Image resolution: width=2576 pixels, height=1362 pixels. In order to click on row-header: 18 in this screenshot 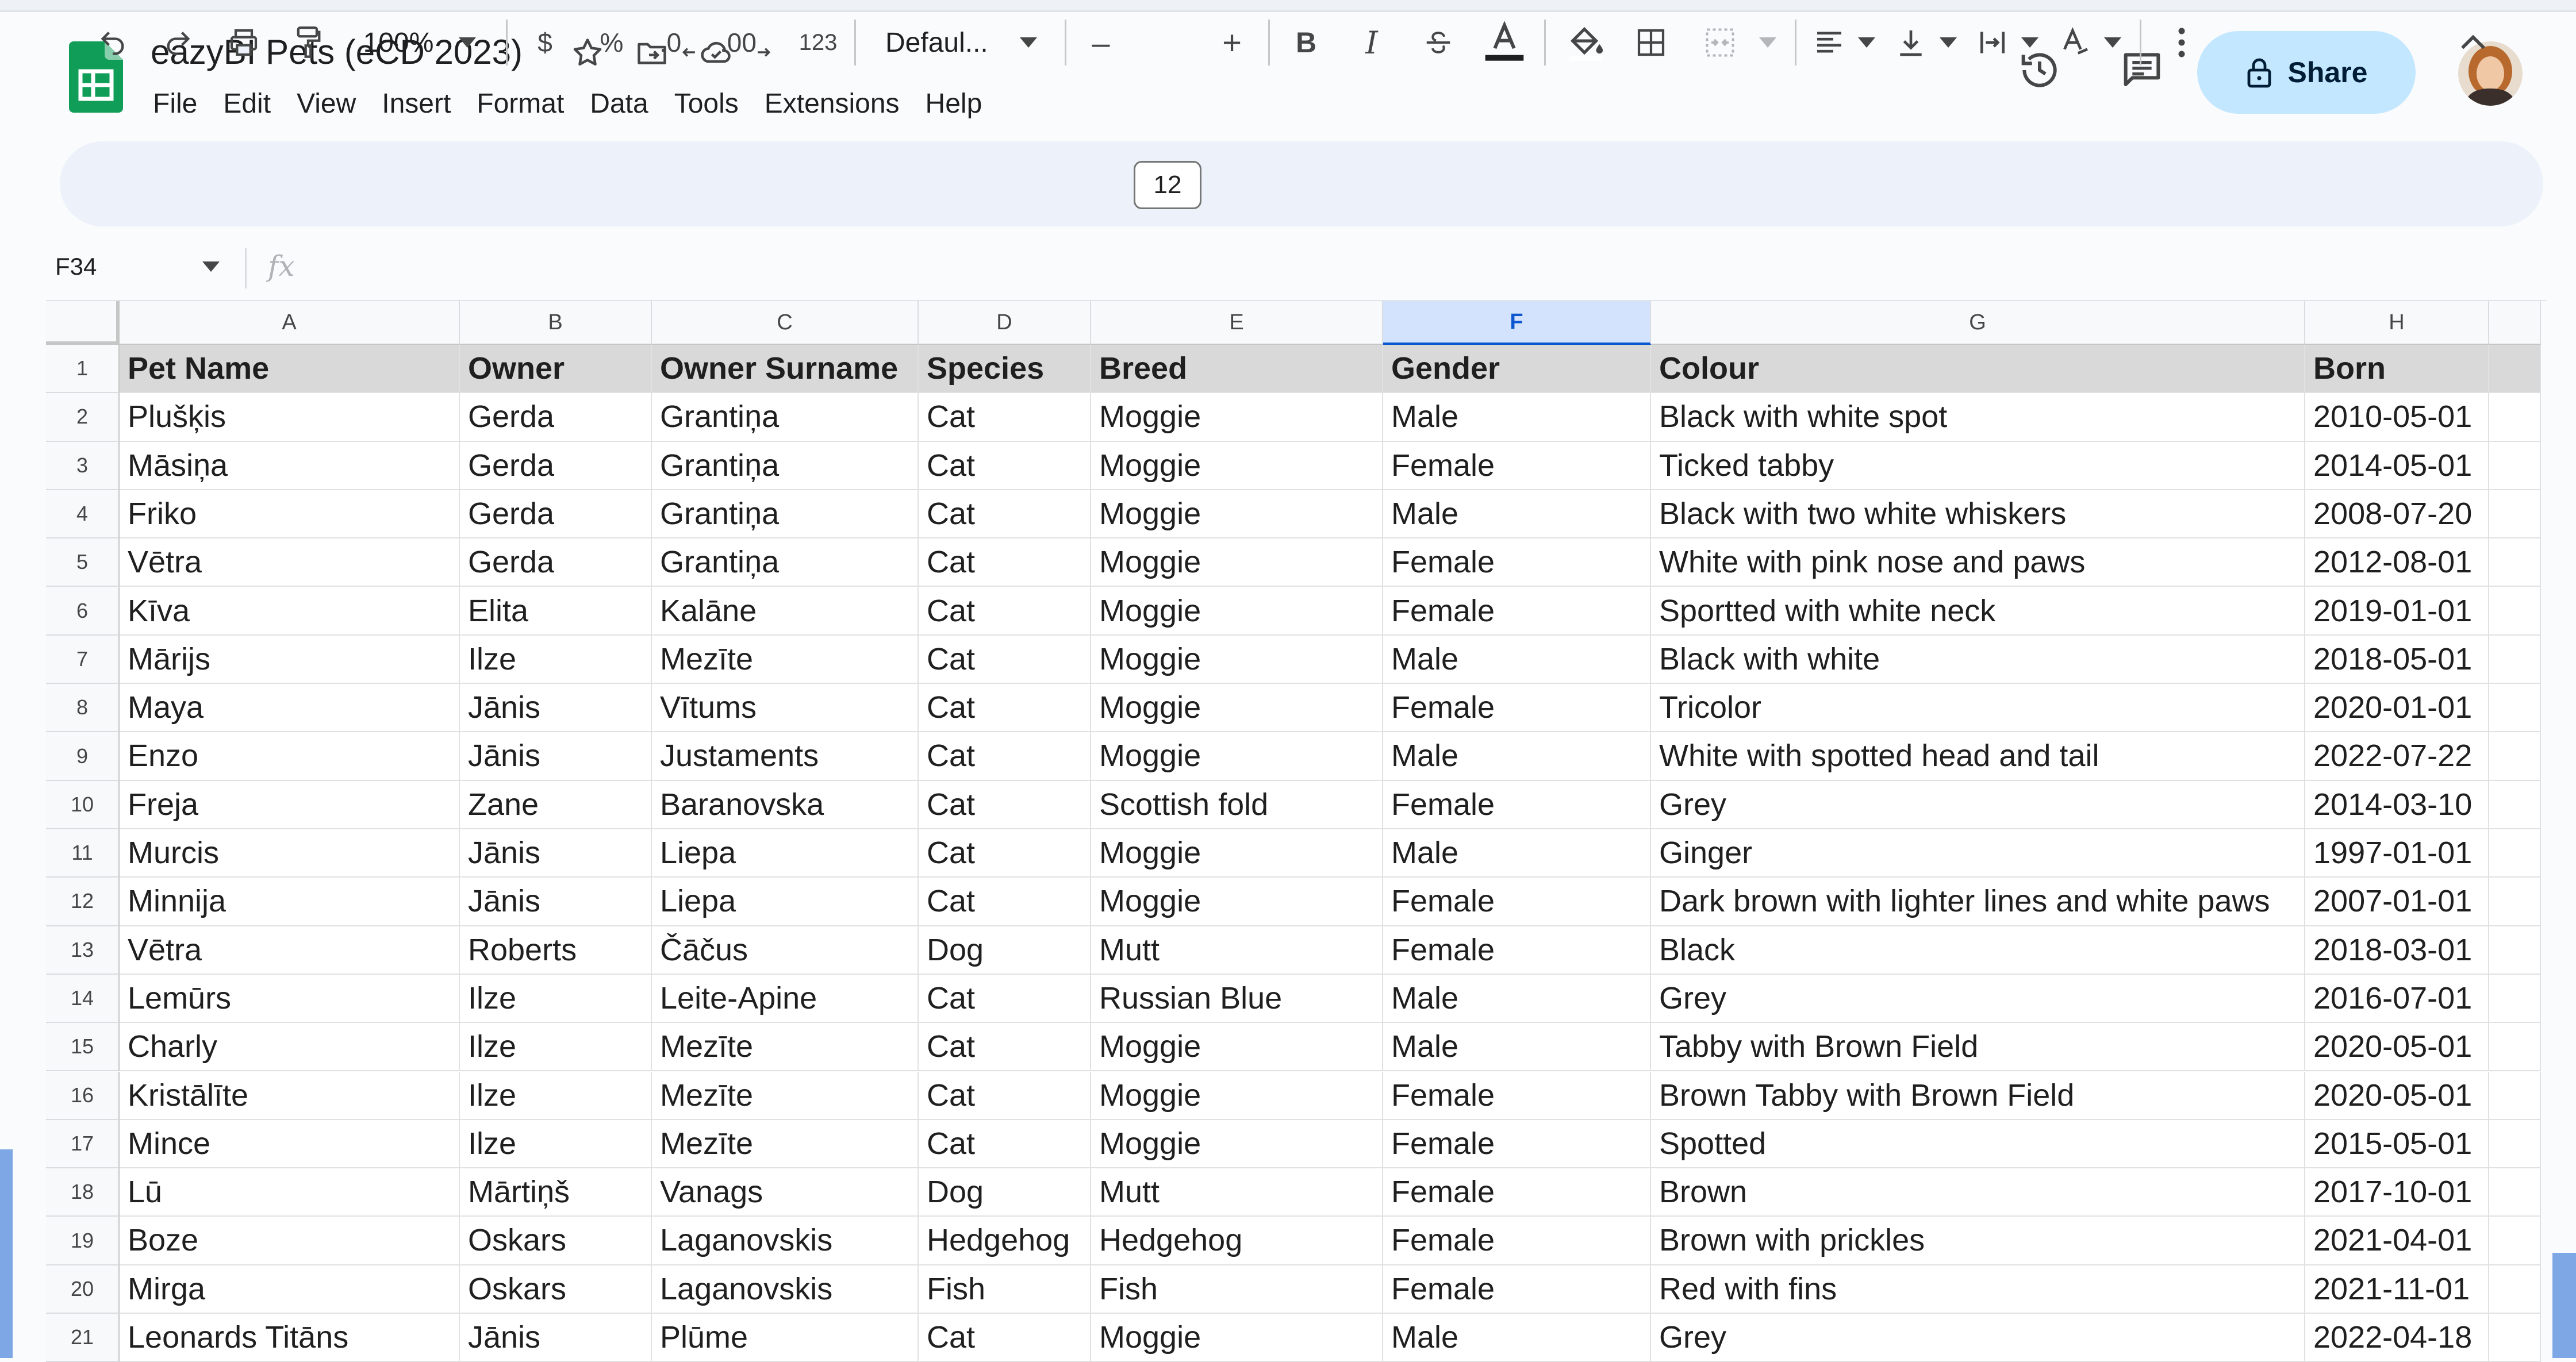, I will do `click(83, 1192)`.